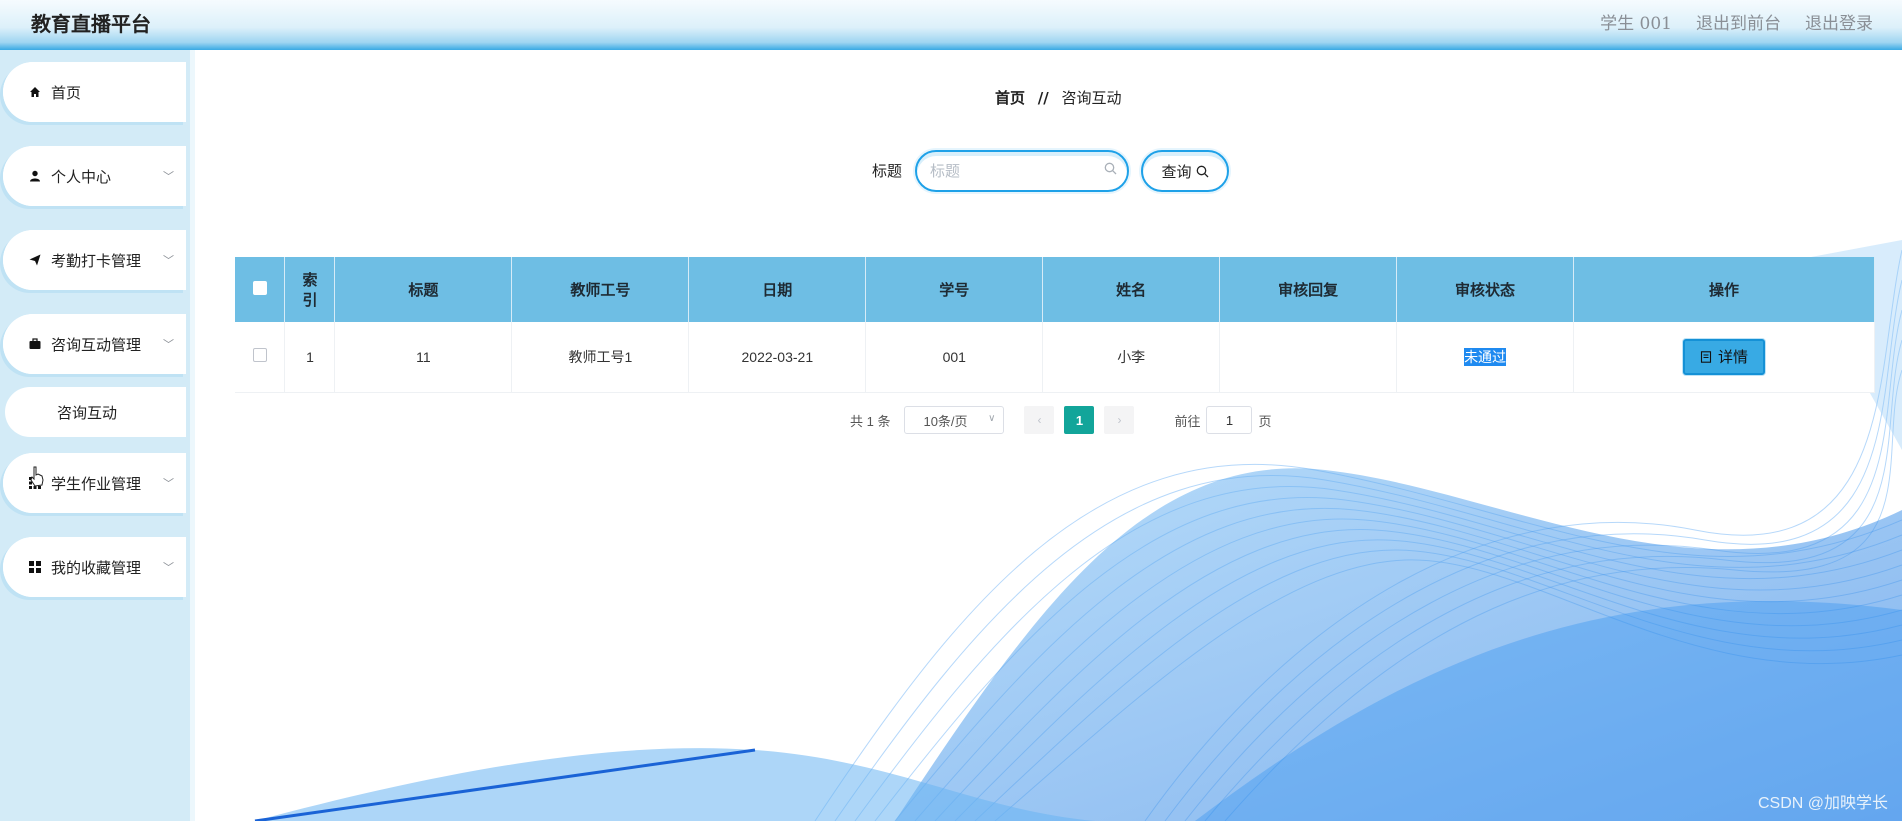  I want to click on select-all-checkbox, so click(259, 287).